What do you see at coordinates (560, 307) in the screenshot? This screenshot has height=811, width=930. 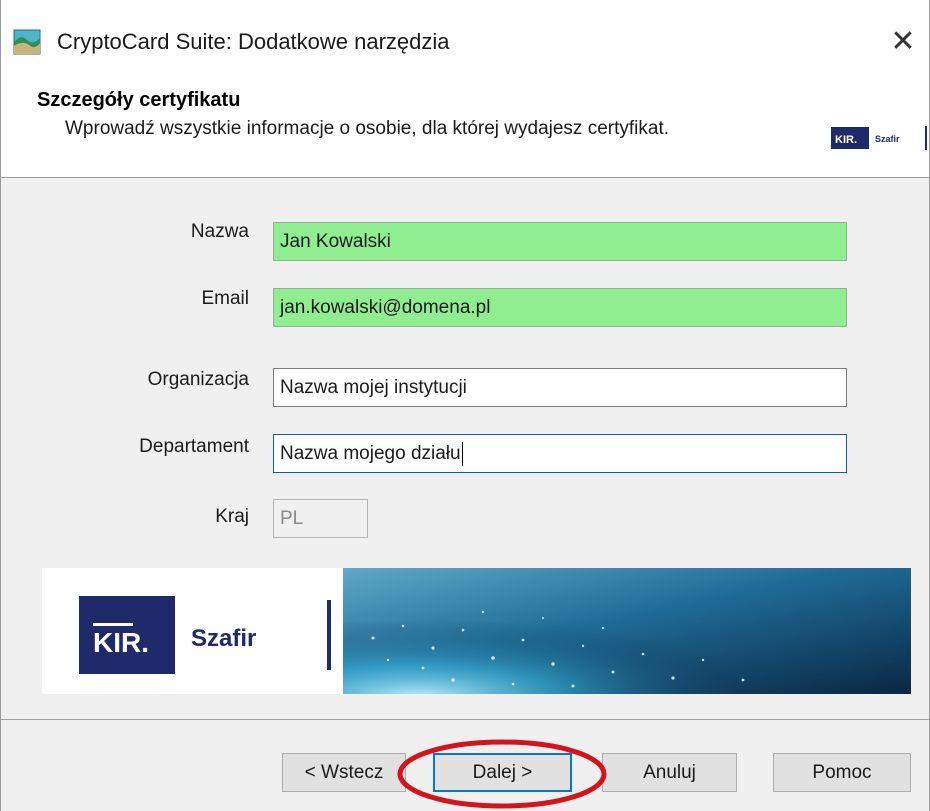 I see `email-field: jan.kowalski@domena.pl` at bounding box center [560, 307].